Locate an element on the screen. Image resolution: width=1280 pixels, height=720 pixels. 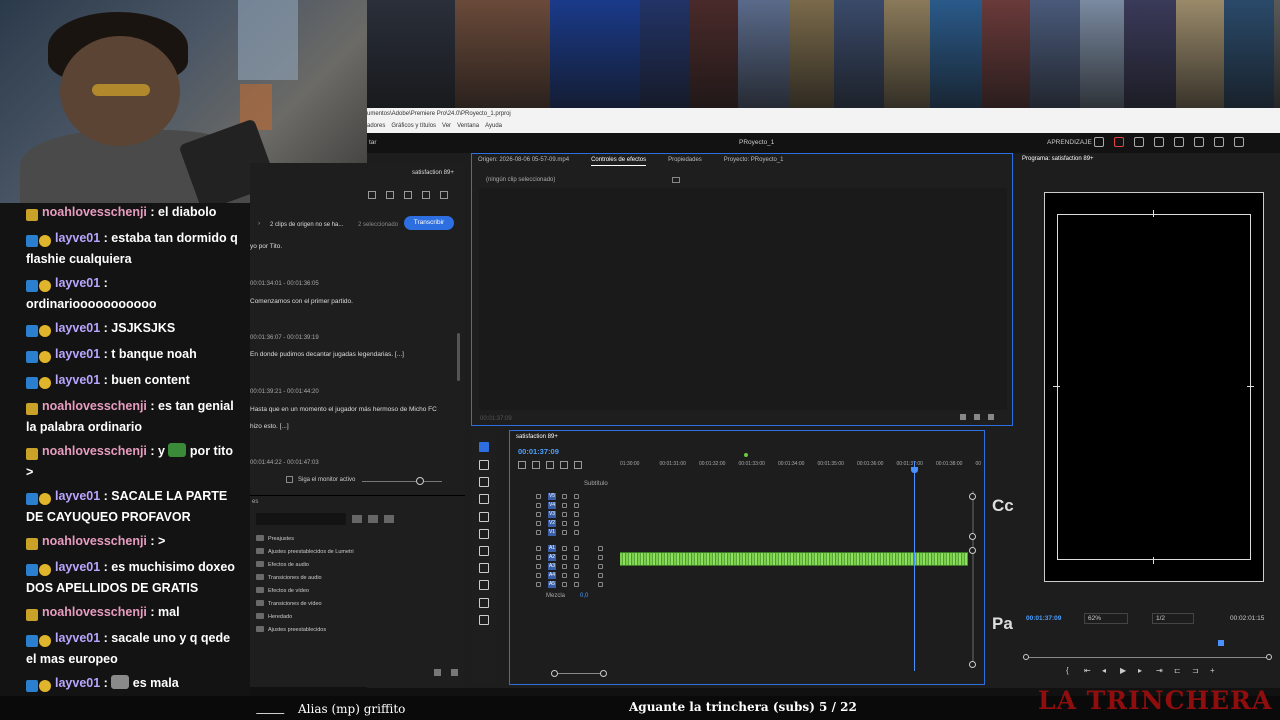
go-to-out-icon: ⇥ is located at coordinates (1160, 671).